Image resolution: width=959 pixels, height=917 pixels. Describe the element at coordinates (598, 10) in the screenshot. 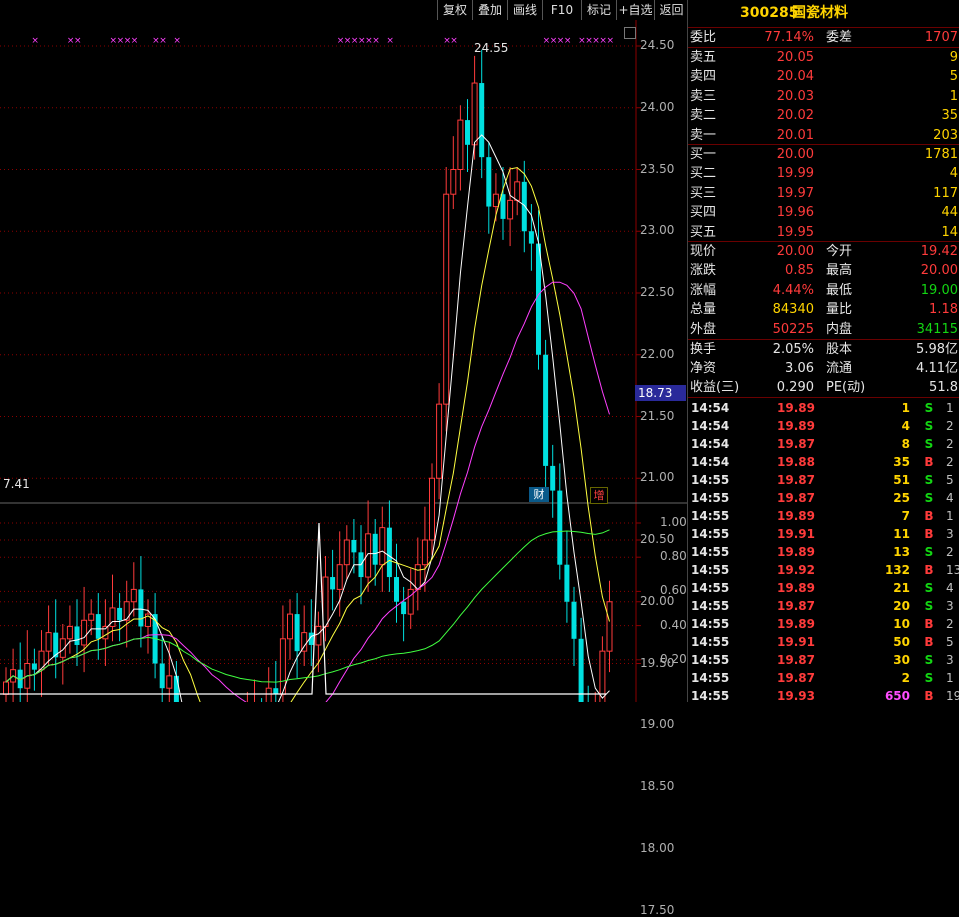

I see `mark-button: 标记` at that location.